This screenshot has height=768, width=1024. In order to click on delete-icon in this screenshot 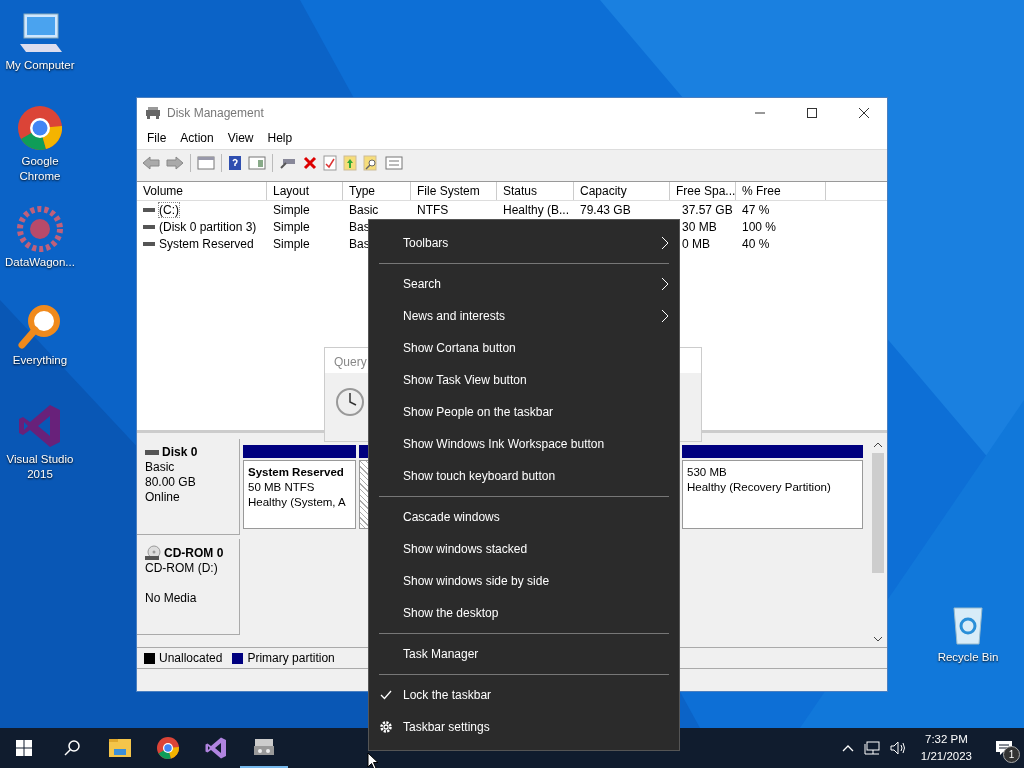, I will do `click(310, 163)`.